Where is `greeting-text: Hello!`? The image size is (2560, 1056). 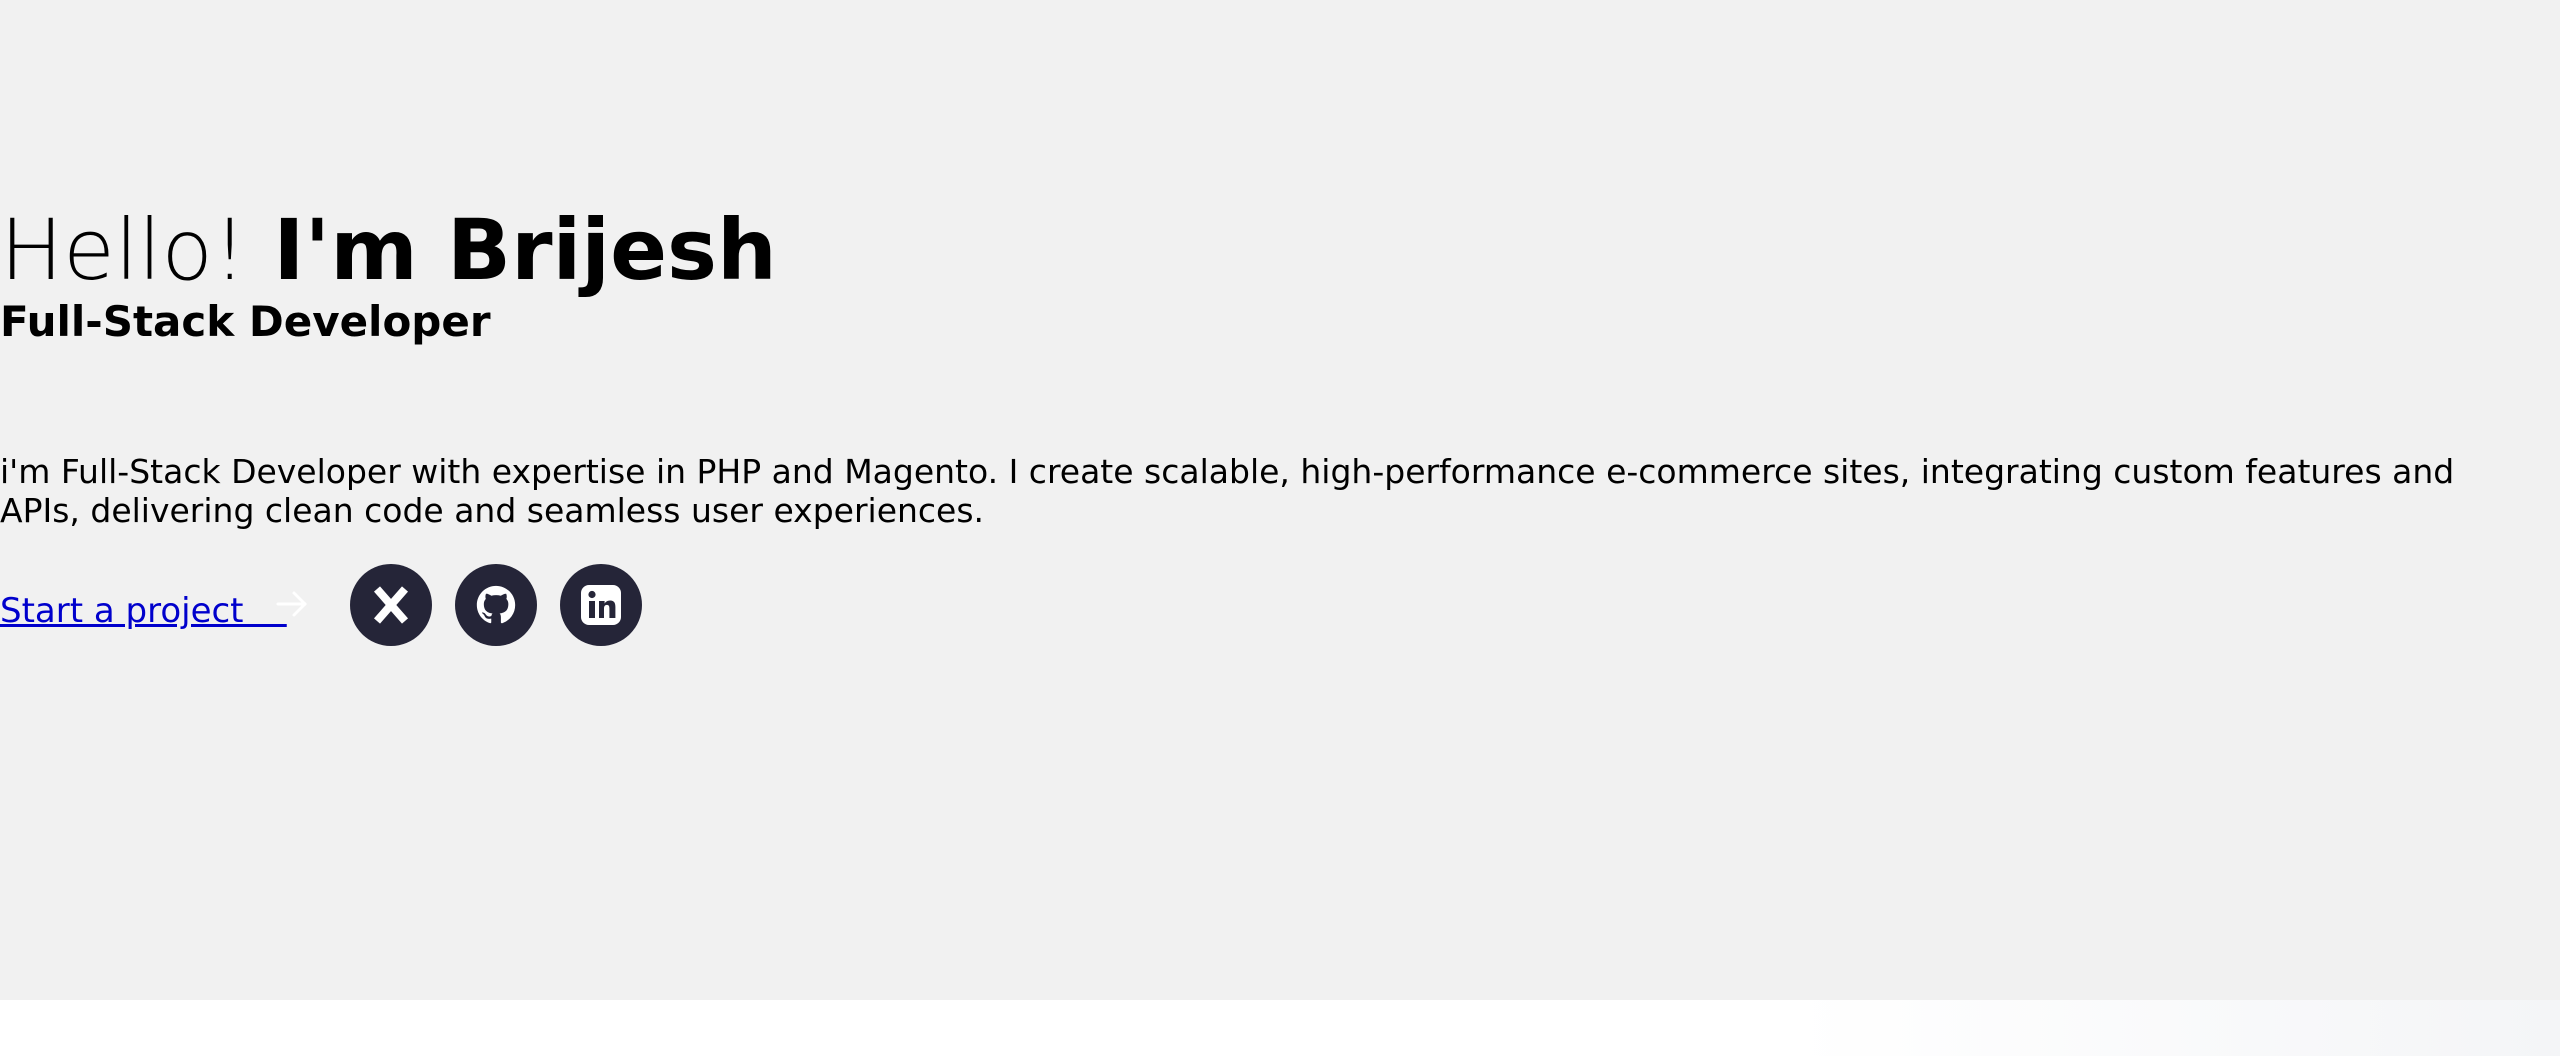 greeting-text: Hello! is located at coordinates (123, 250).